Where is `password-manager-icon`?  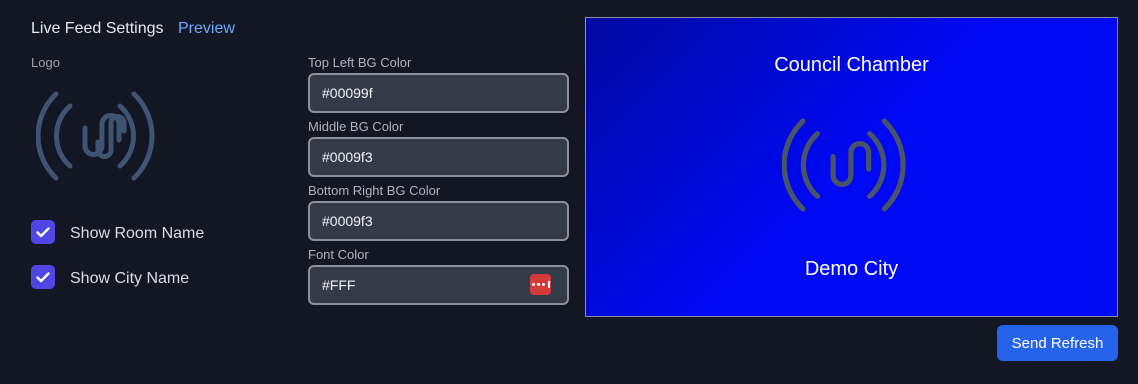 password-manager-icon is located at coordinates (540, 284).